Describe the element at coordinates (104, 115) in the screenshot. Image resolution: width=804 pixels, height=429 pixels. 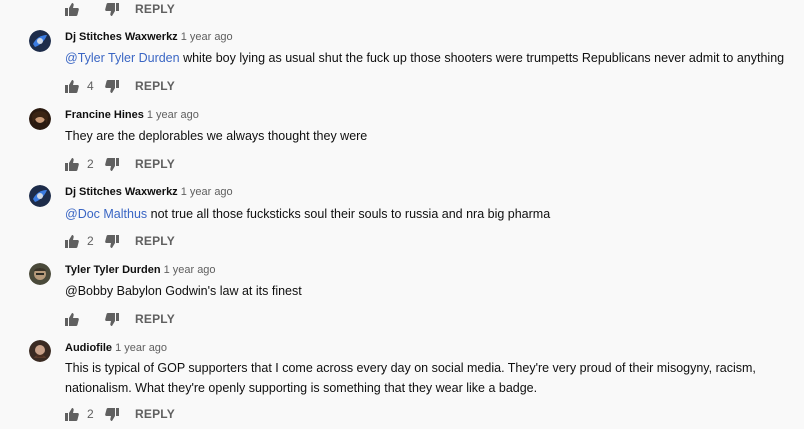
I see `author-name: Francine Hines` at that location.